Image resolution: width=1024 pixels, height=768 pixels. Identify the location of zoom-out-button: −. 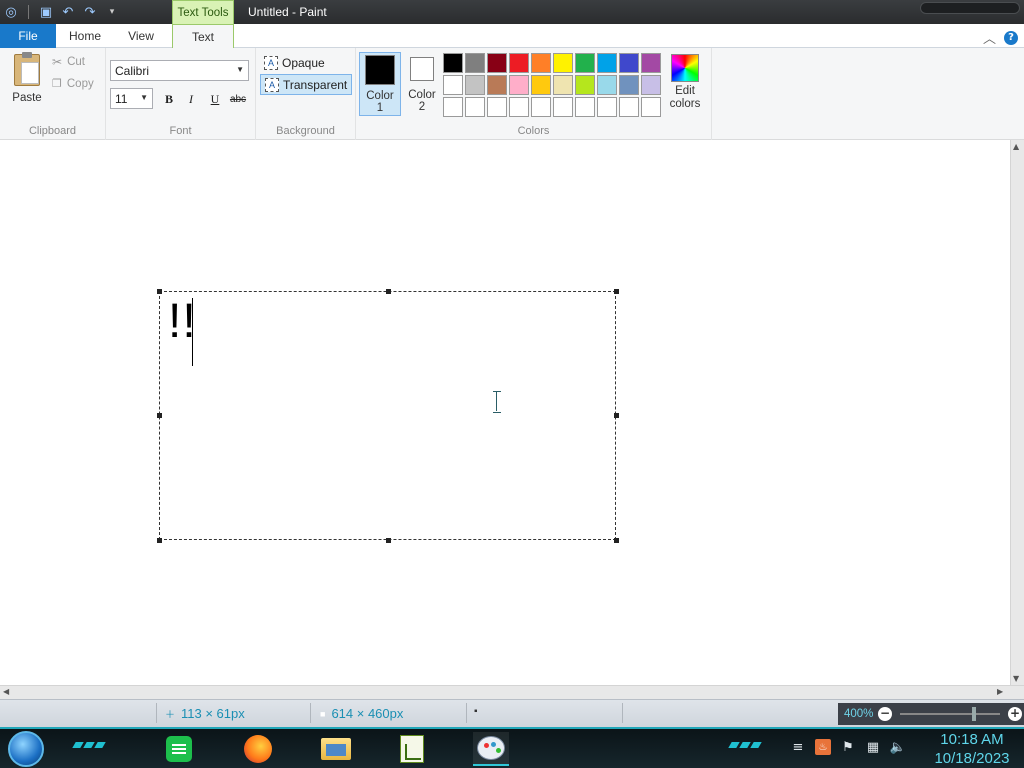
(885, 714).